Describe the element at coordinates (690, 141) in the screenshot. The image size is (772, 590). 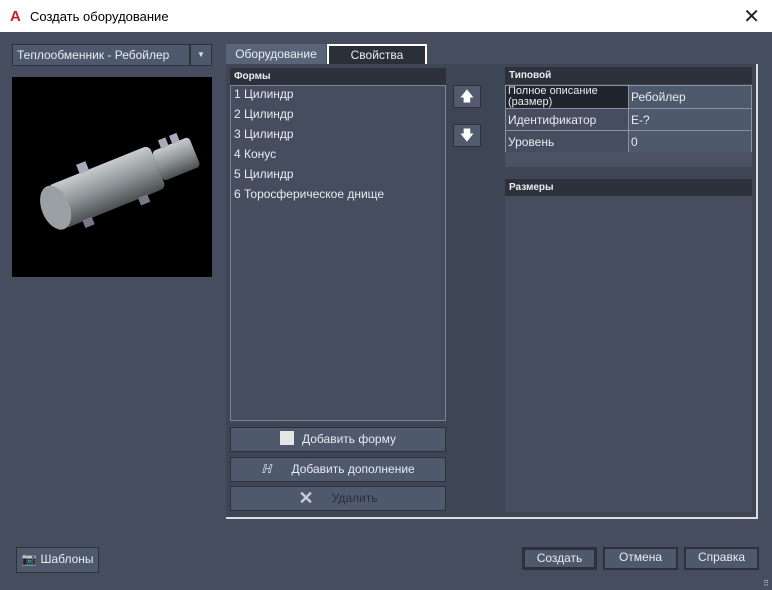
I see `property-value: 0` at that location.